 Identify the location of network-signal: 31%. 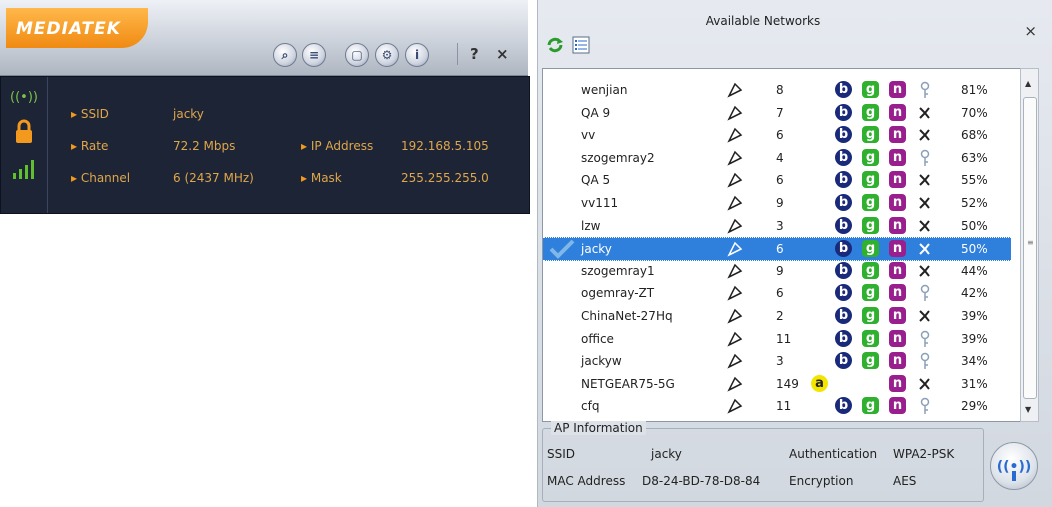
(974, 383).